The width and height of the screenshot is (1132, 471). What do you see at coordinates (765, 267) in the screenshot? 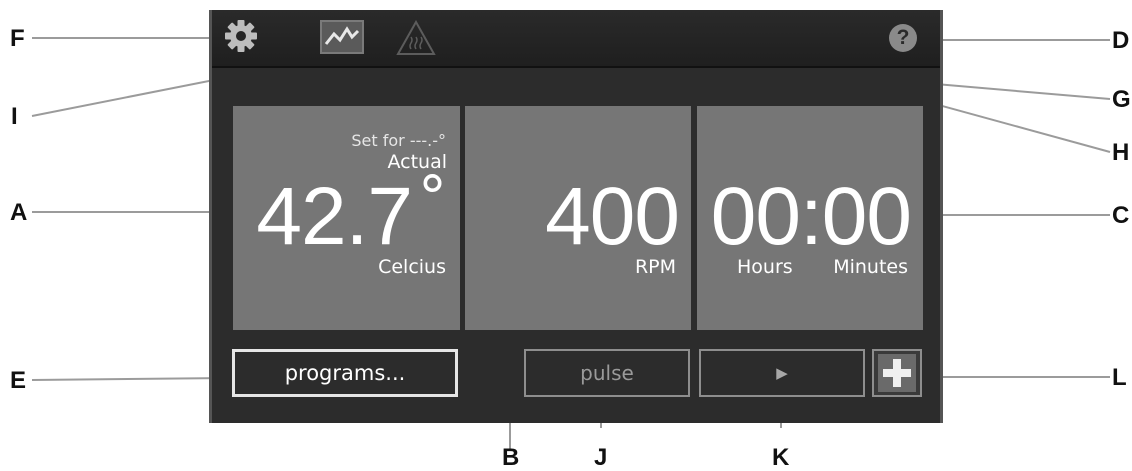
I see `timer-hours-label: Hours` at bounding box center [765, 267].